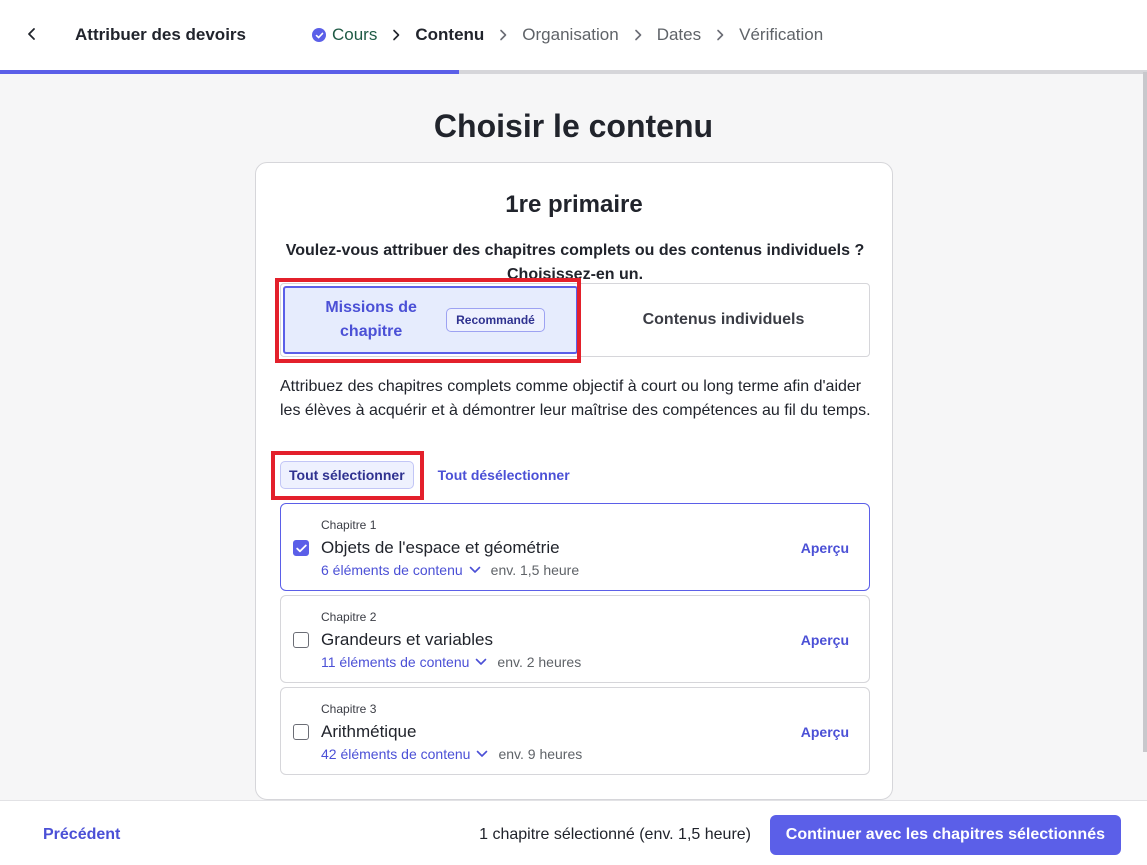 This screenshot has width=1147, height=865. Describe the element at coordinates (573, 72) in the screenshot. I see `progress-bar` at that location.